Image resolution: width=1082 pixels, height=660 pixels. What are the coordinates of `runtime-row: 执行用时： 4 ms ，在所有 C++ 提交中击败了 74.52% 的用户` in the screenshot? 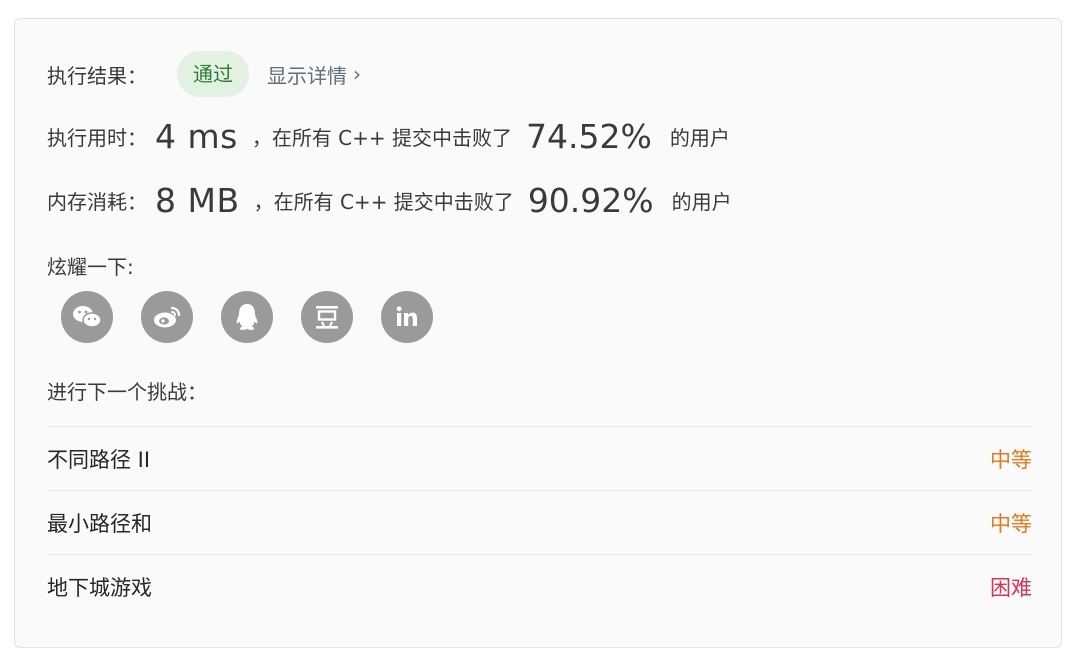 It's located at (388, 136).